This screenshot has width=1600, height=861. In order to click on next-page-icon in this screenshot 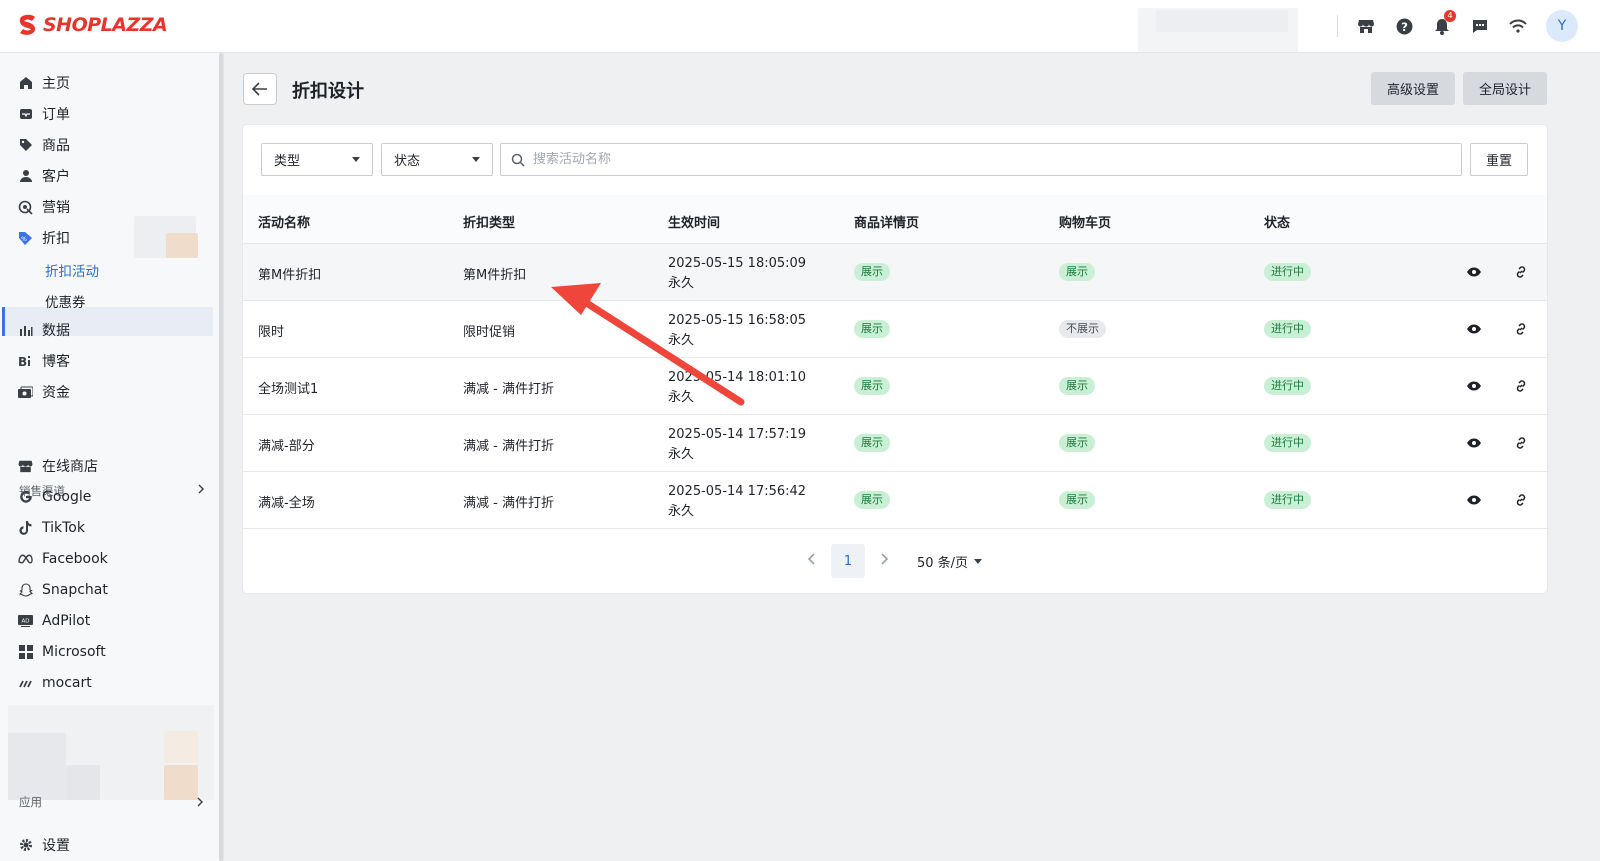, I will do `click(884, 559)`.